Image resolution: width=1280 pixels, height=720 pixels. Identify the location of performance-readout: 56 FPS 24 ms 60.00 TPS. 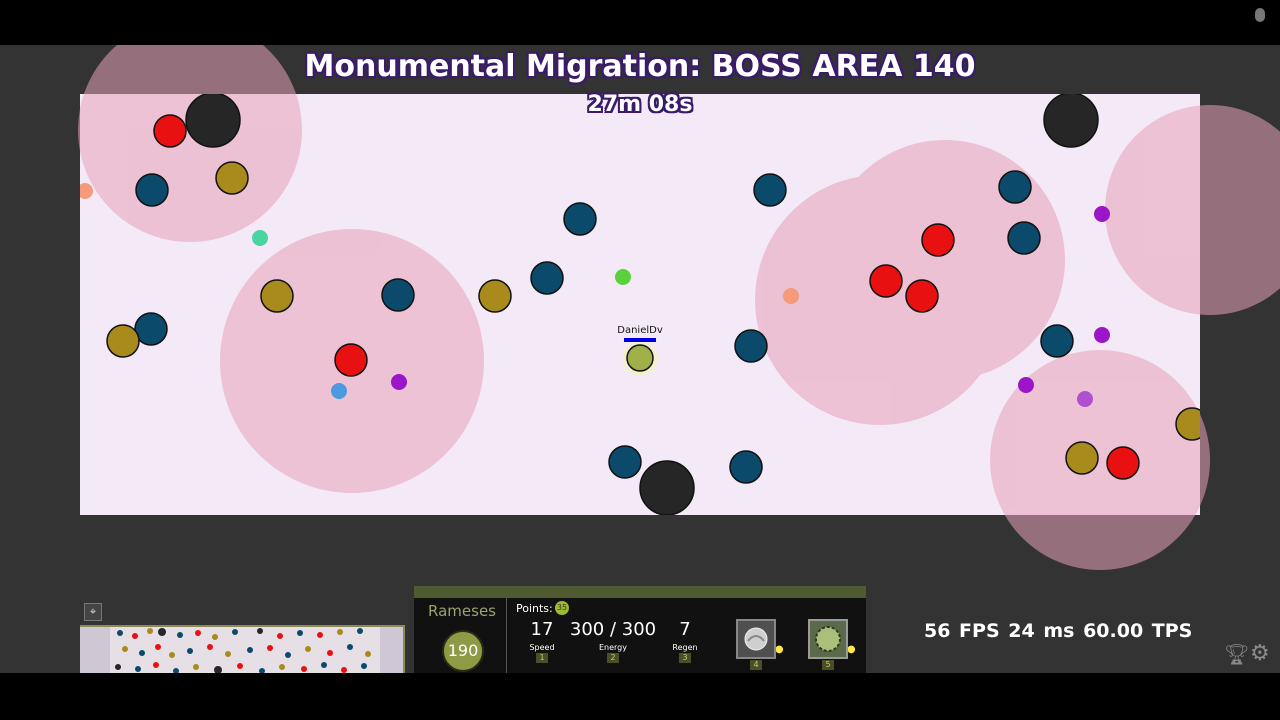
(1058, 631).